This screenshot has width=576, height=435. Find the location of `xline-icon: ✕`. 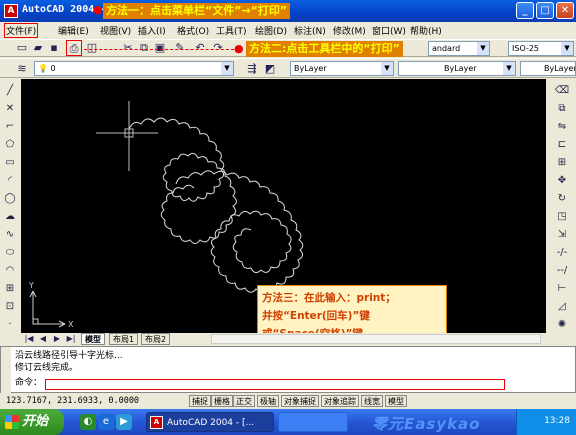

xline-icon: ✕ is located at coordinates (10, 109).